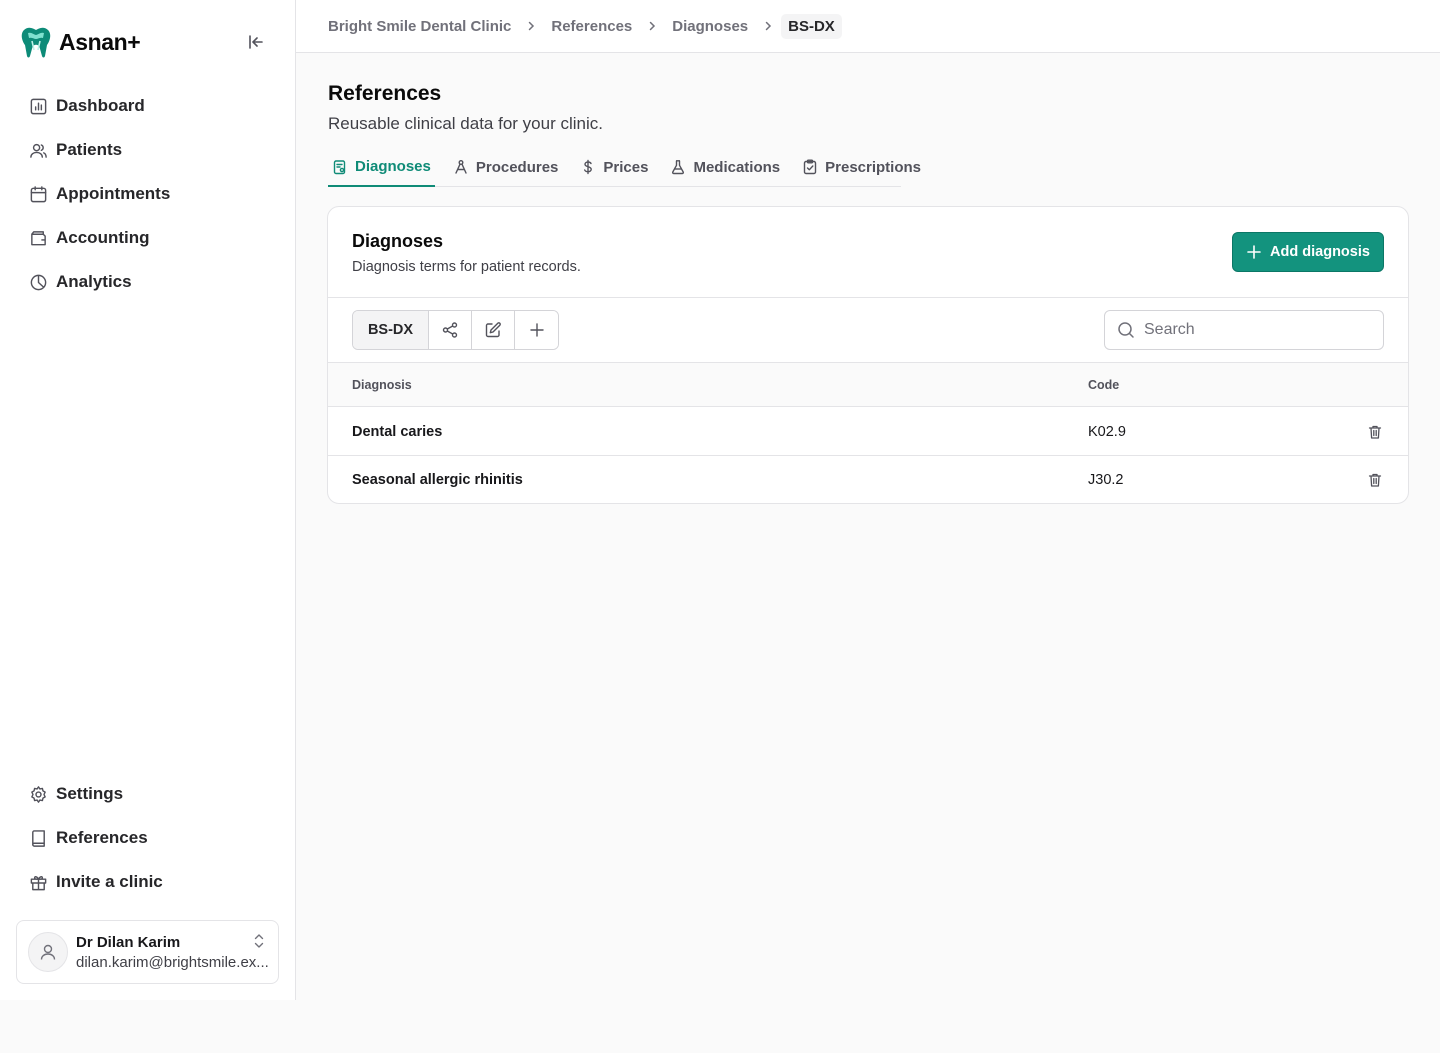 The height and width of the screenshot is (1053, 1440). I want to click on collapse-sidebar-button, so click(256, 42).